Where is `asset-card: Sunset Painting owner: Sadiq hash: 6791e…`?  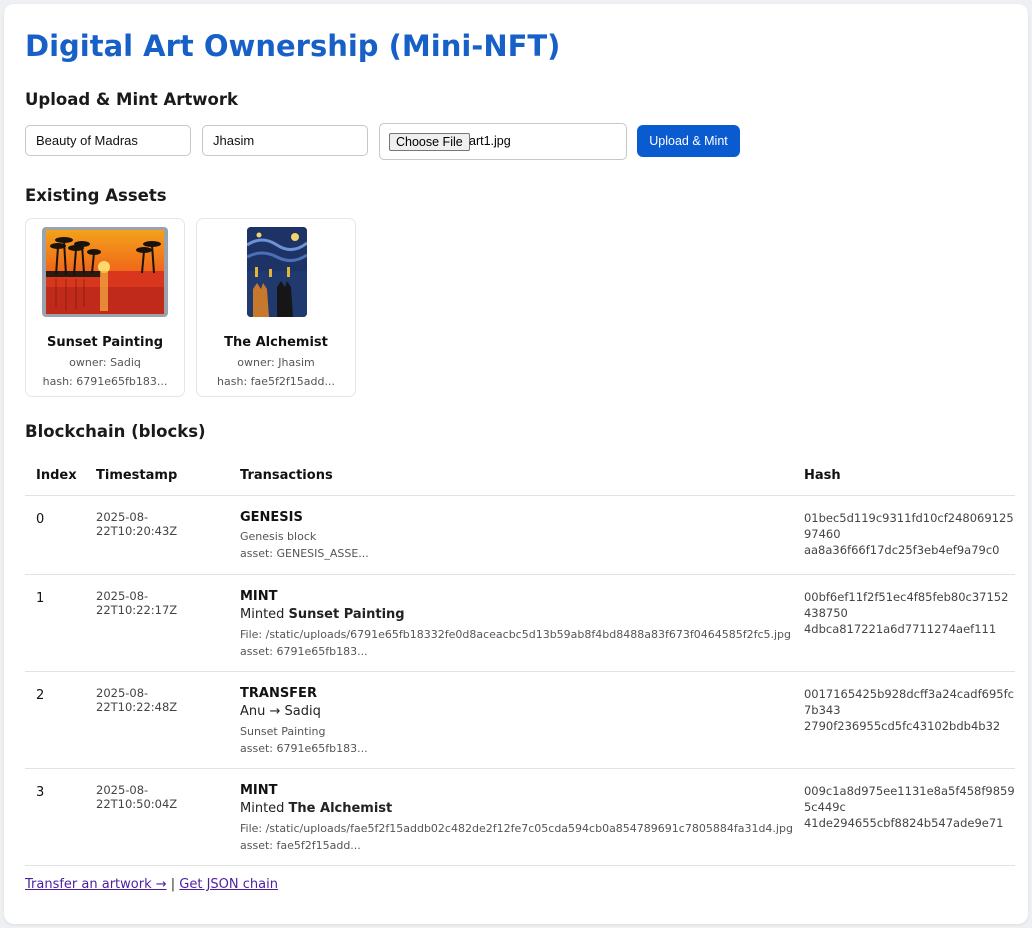
asset-card: Sunset Painting owner: Sadiq hash: 6791e… is located at coordinates (105, 307).